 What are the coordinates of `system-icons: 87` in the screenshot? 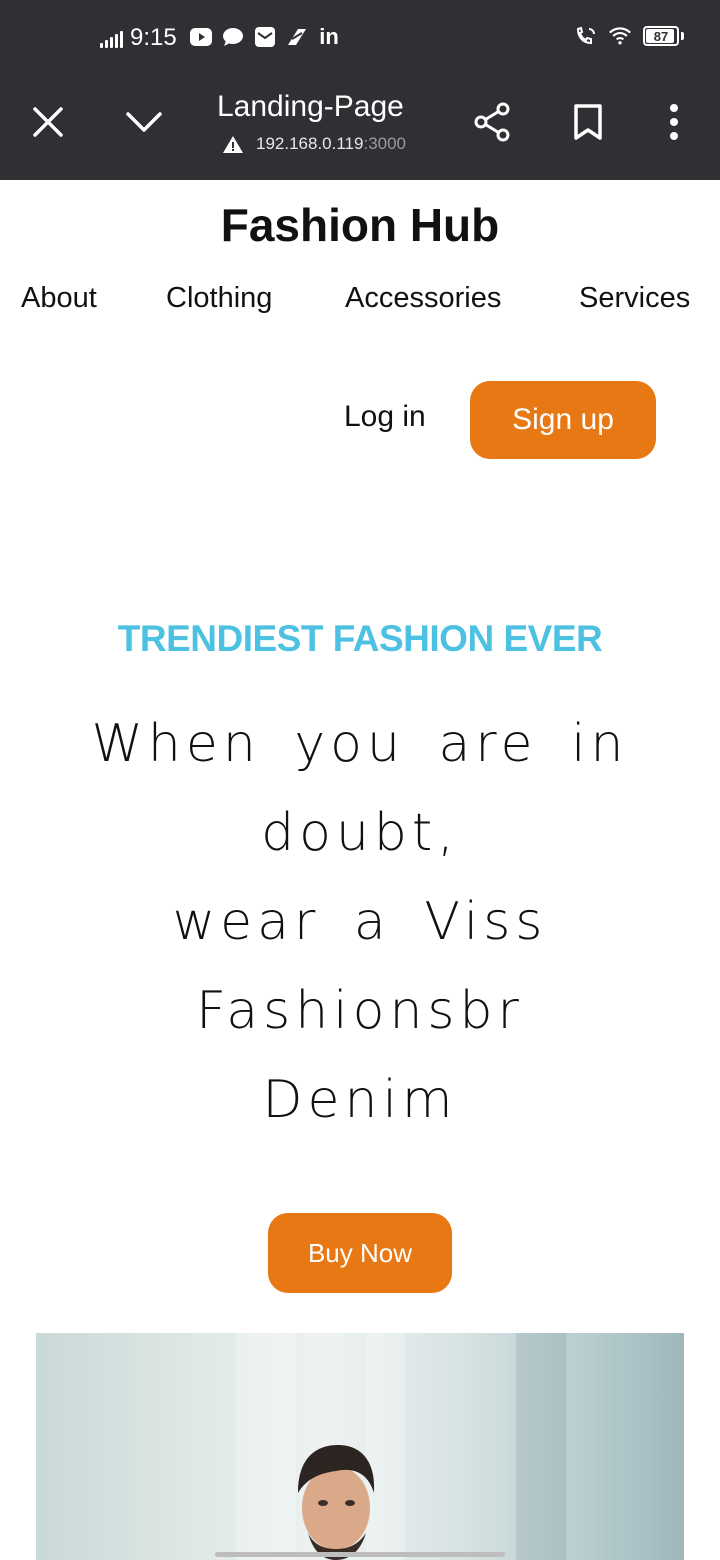 It's located at (629, 36).